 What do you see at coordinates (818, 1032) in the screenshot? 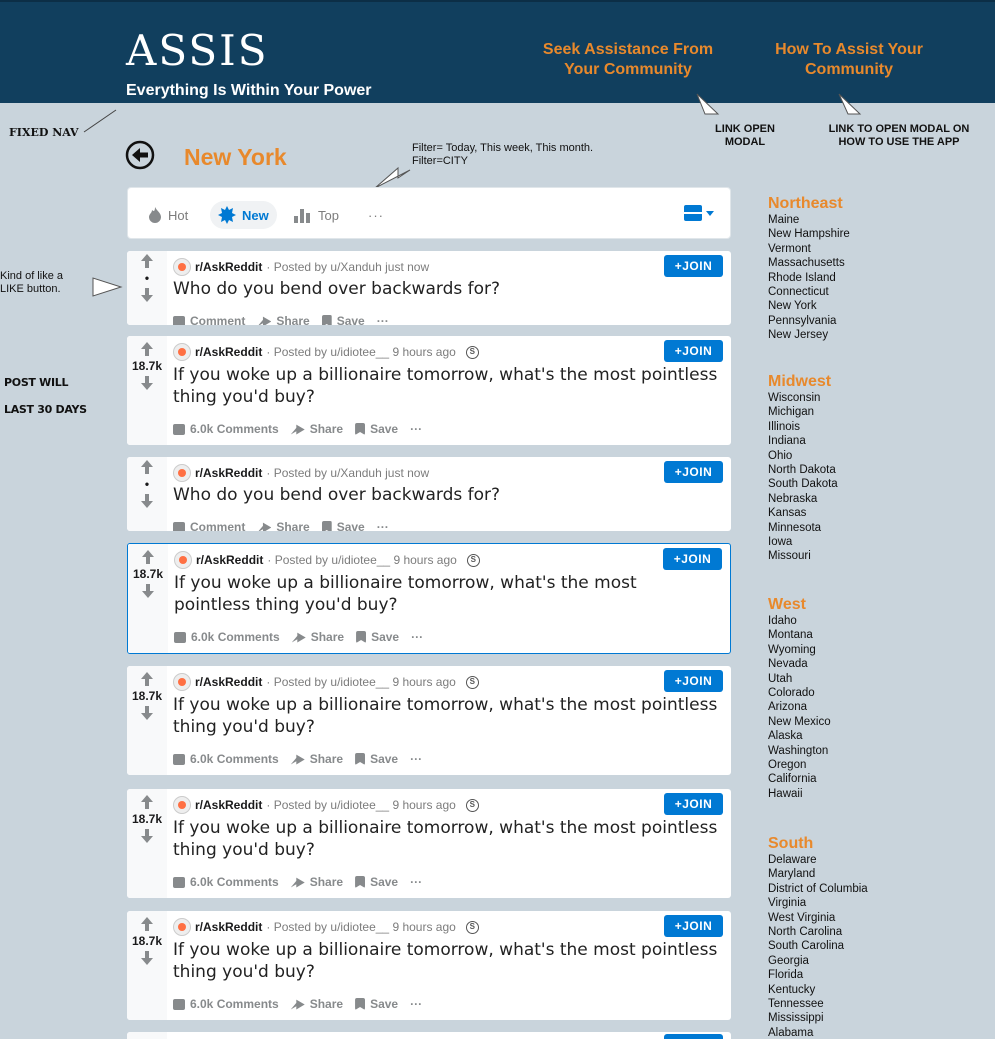
I see `state-link: Alabama` at bounding box center [818, 1032].